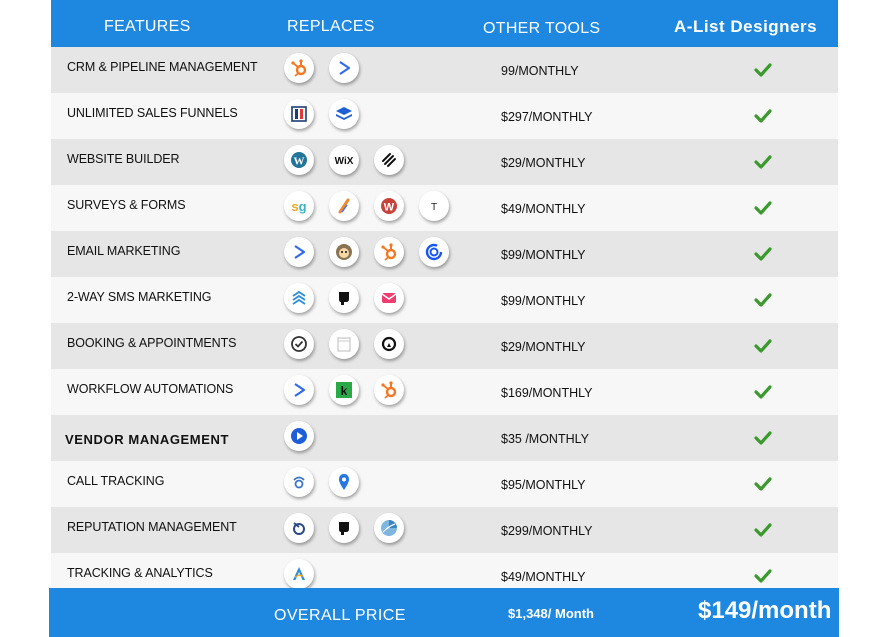 Image resolution: width=870 pixels, height=637 pixels. Describe the element at coordinates (765, 610) in the screenshot. I see `our-price: $149/month` at that location.